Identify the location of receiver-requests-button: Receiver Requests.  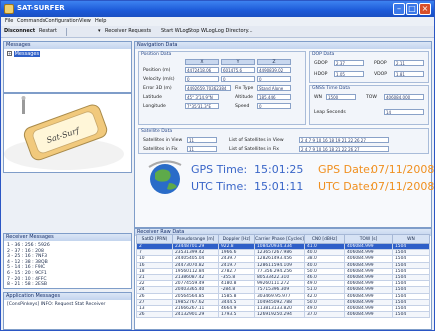
(128, 31).